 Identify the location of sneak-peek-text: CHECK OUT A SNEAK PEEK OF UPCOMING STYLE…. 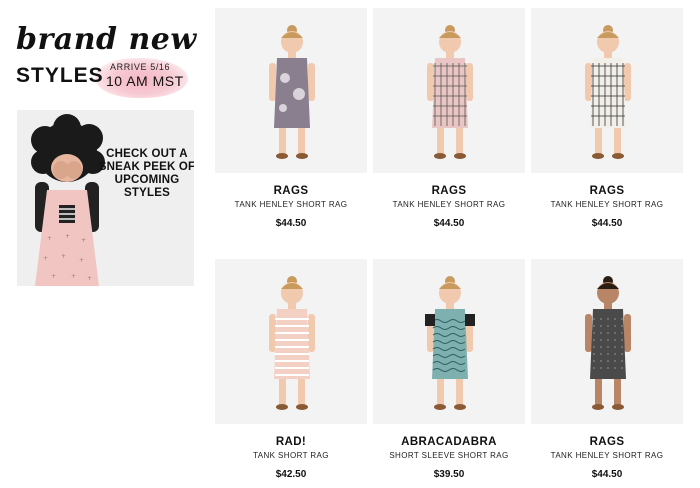
(146, 173).